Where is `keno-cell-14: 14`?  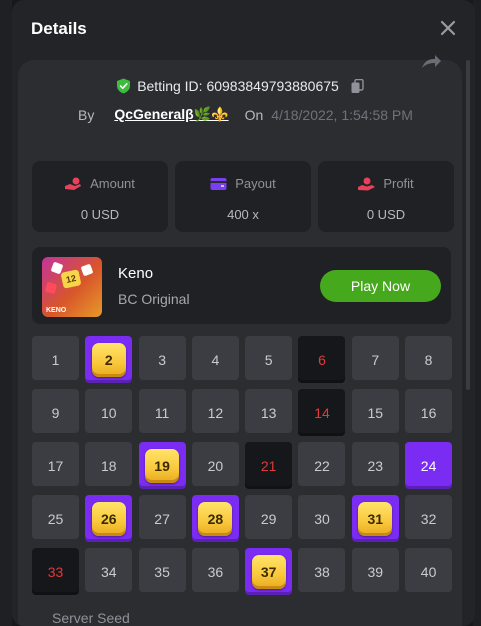
keno-cell-14: 14 is located at coordinates (322, 412).